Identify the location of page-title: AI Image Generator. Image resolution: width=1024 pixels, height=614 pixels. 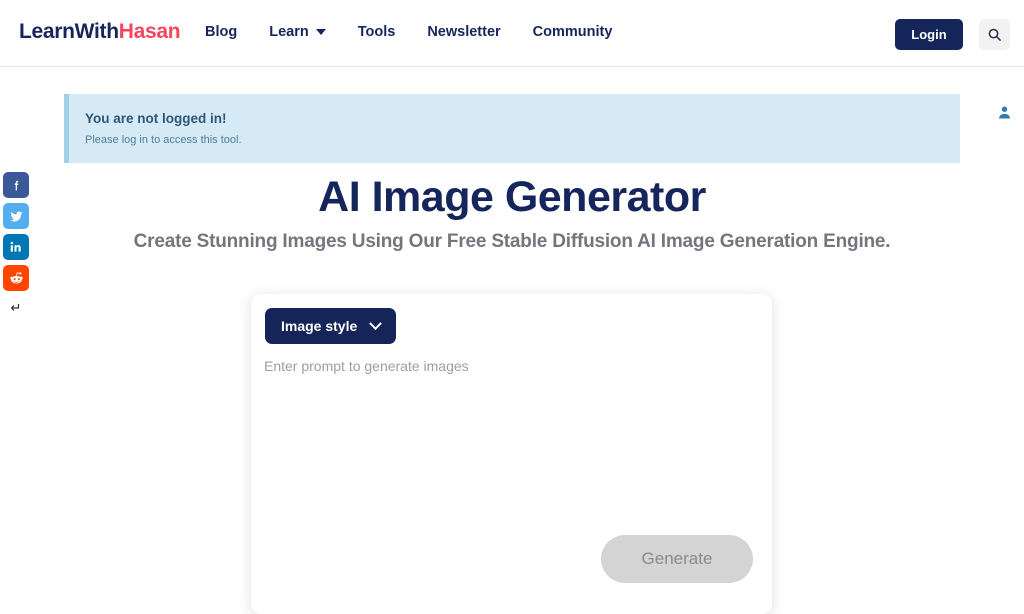
(512, 197).